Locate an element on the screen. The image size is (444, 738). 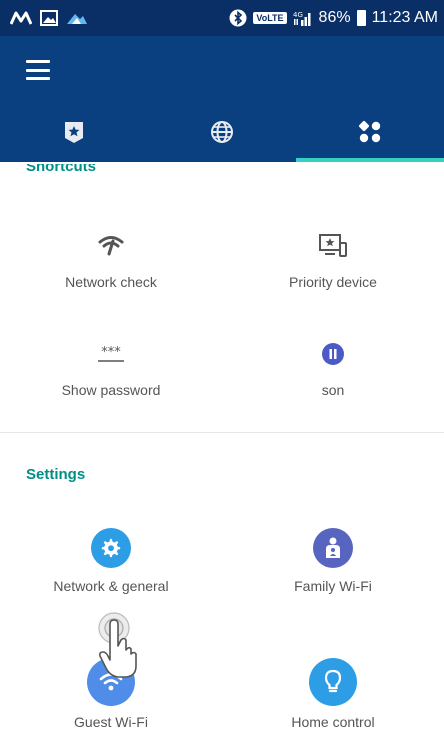
settings-label: Guest Wi-Fi is located at coordinates (111, 722).